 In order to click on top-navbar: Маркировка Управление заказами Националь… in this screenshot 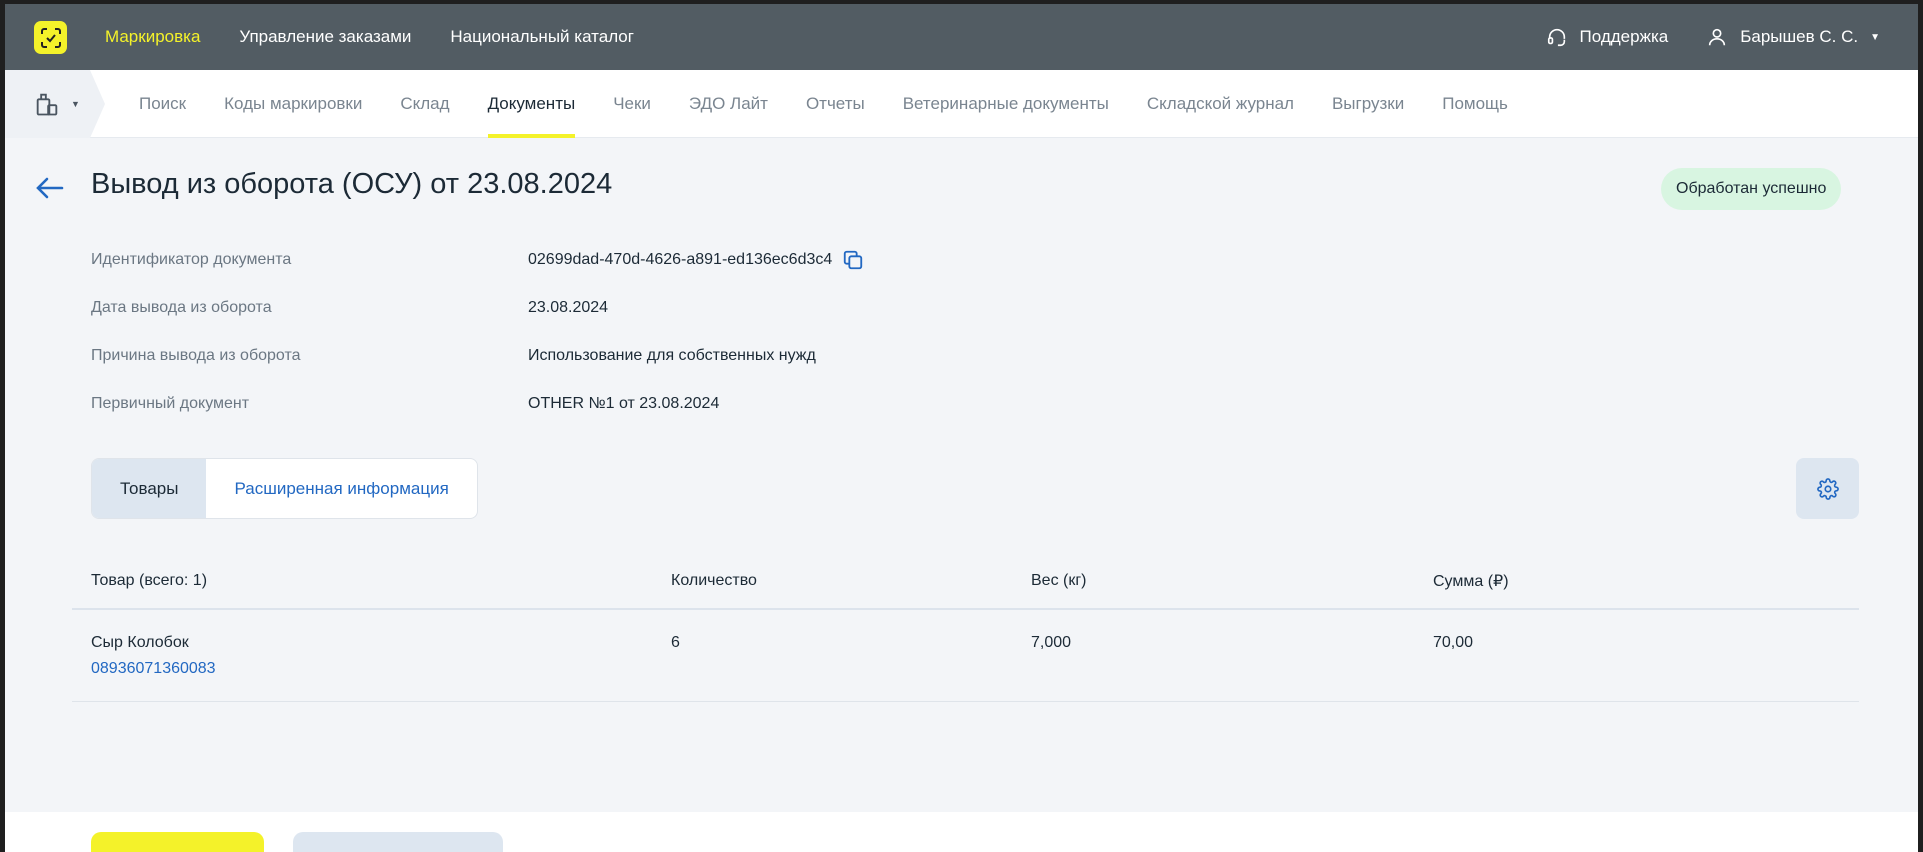, I will do `click(961, 37)`.